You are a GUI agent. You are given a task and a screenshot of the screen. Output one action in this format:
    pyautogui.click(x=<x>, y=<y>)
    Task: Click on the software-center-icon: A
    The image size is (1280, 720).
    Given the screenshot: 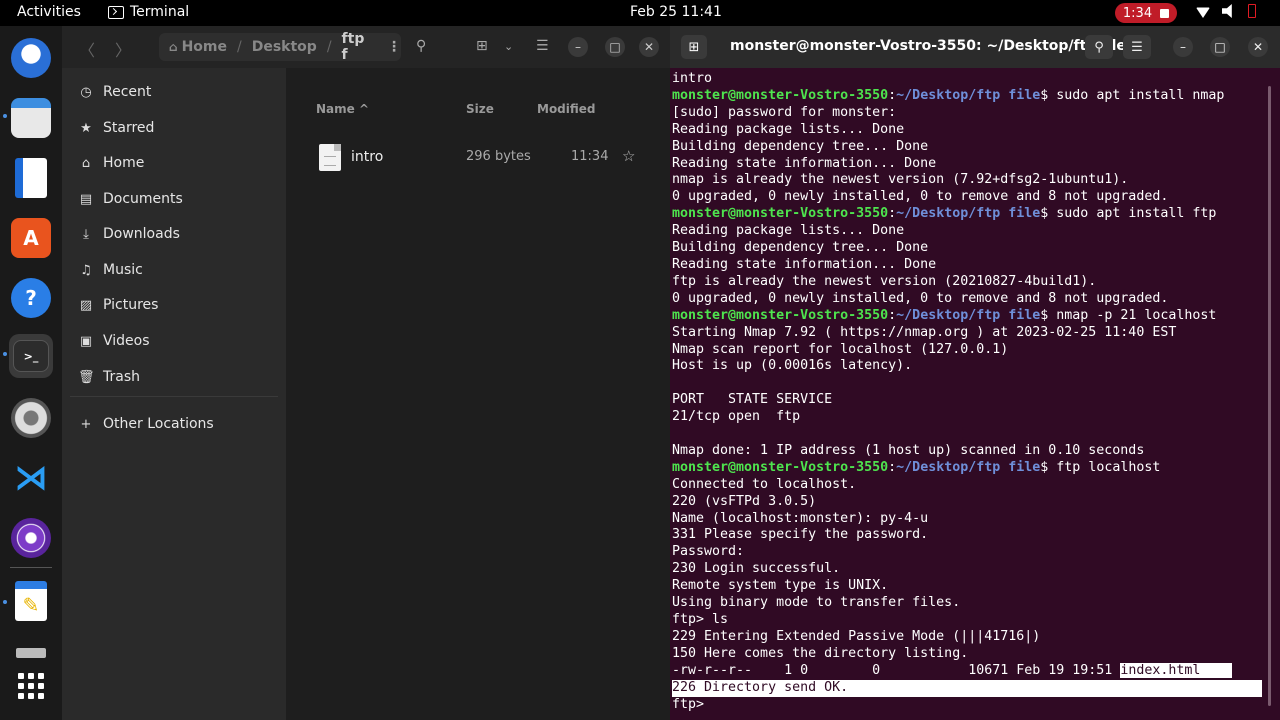 What is the action you would take?
    pyautogui.click(x=31, y=238)
    